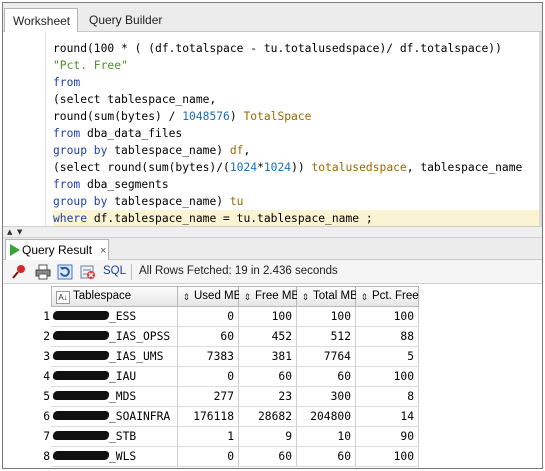  I want to click on pin-icon, so click(19, 272).